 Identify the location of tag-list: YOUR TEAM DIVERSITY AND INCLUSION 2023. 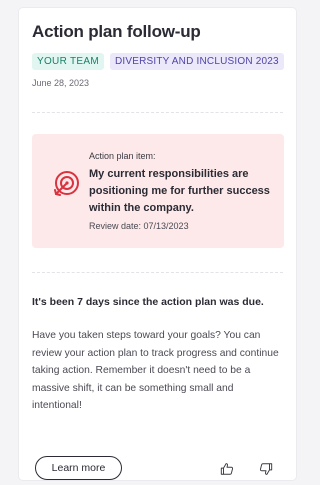
(158, 61).